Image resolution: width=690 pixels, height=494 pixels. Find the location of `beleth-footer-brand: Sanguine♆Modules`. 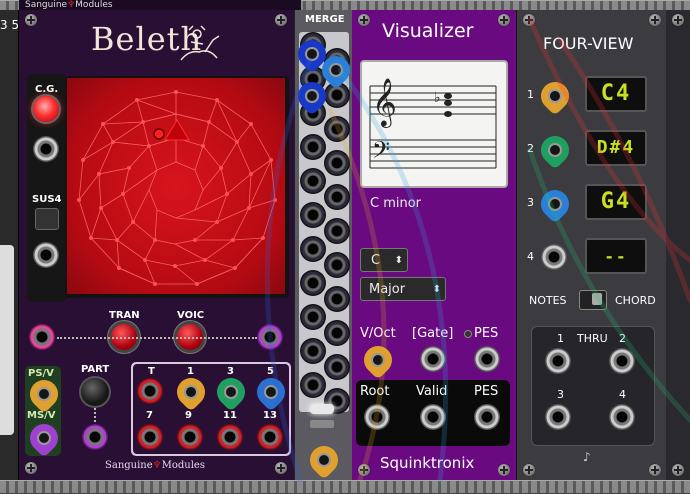

beleth-footer-brand: Sanguine♆Modules is located at coordinates (155, 465).